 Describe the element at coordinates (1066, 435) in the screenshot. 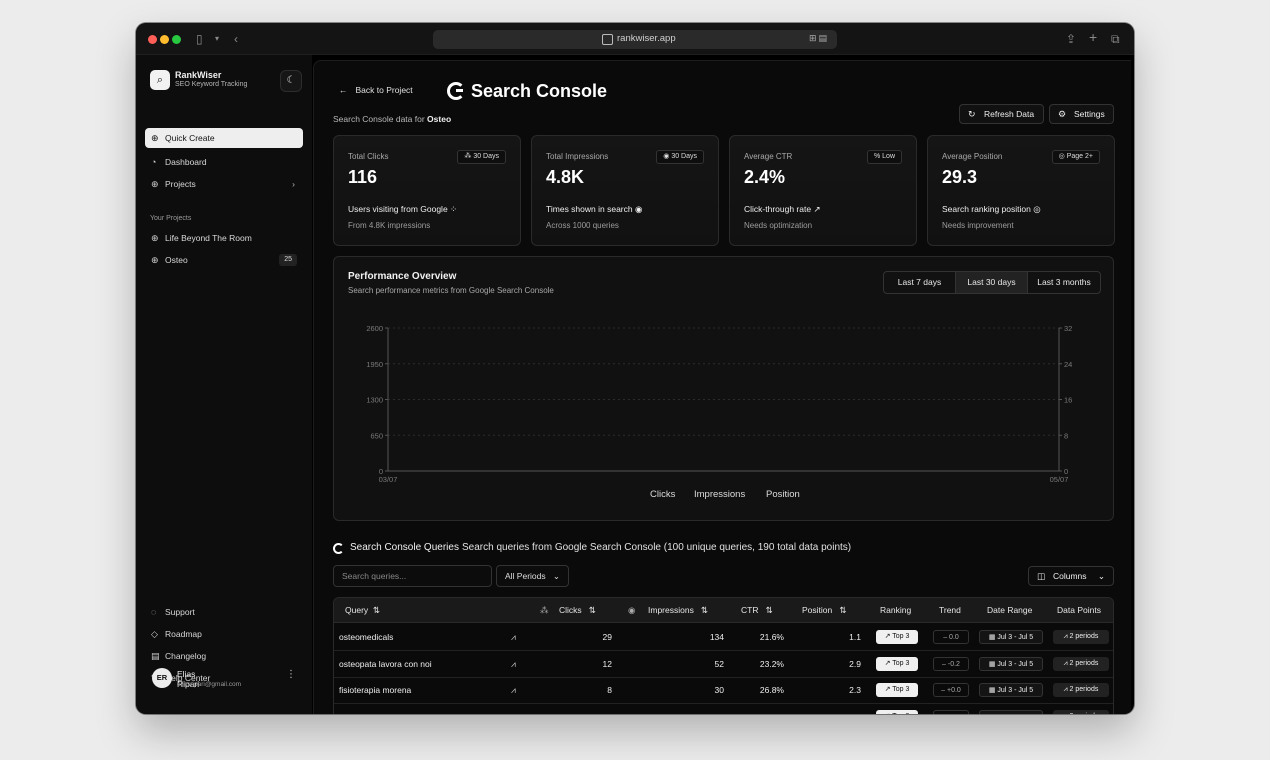

I see `y-right-tick-label: 8` at that location.